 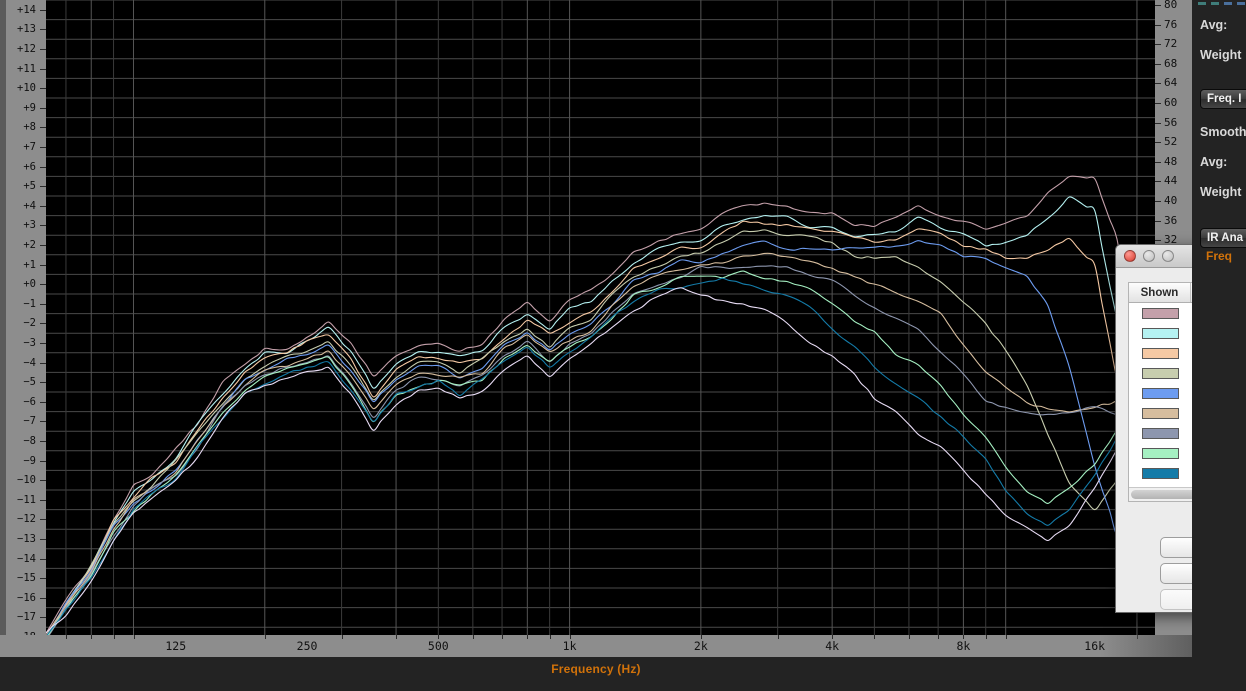 What do you see at coordinates (26, 480) in the screenshot?
I see `y-axis-left-tick: −10` at bounding box center [26, 480].